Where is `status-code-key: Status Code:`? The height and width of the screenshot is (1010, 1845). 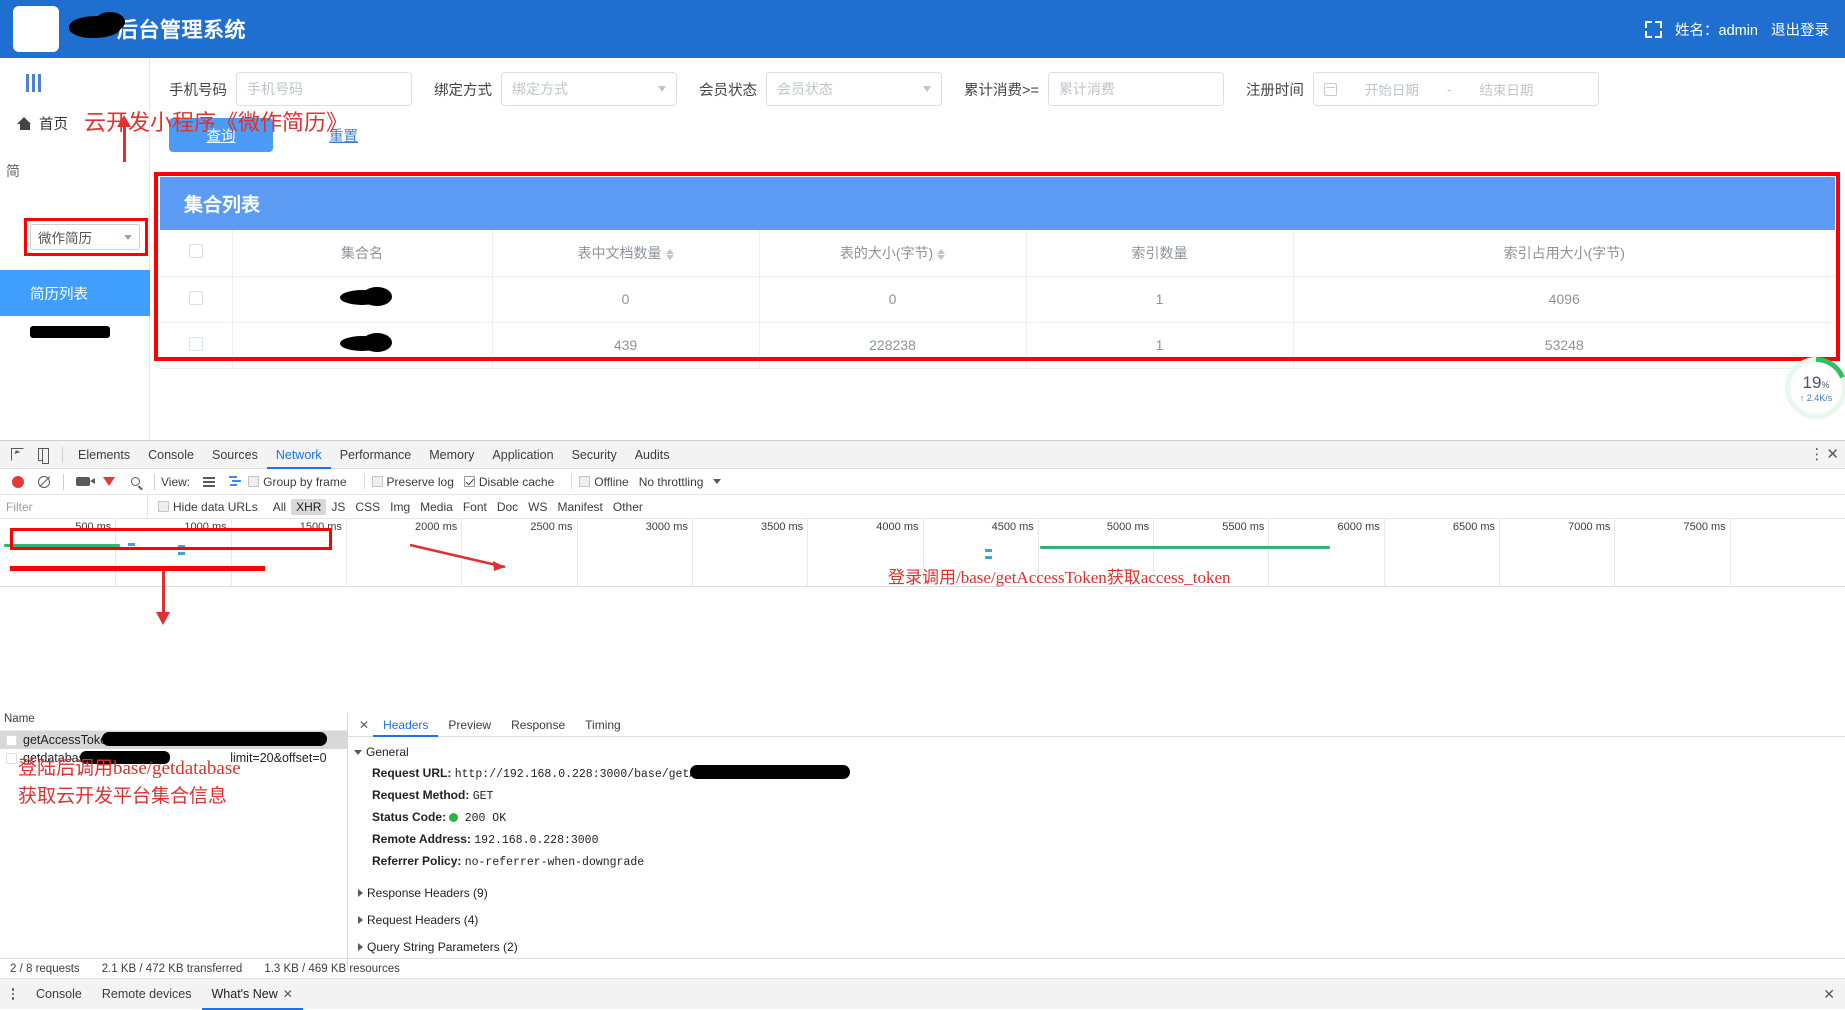 status-code-key: Status Code: is located at coordinates (409, 817).